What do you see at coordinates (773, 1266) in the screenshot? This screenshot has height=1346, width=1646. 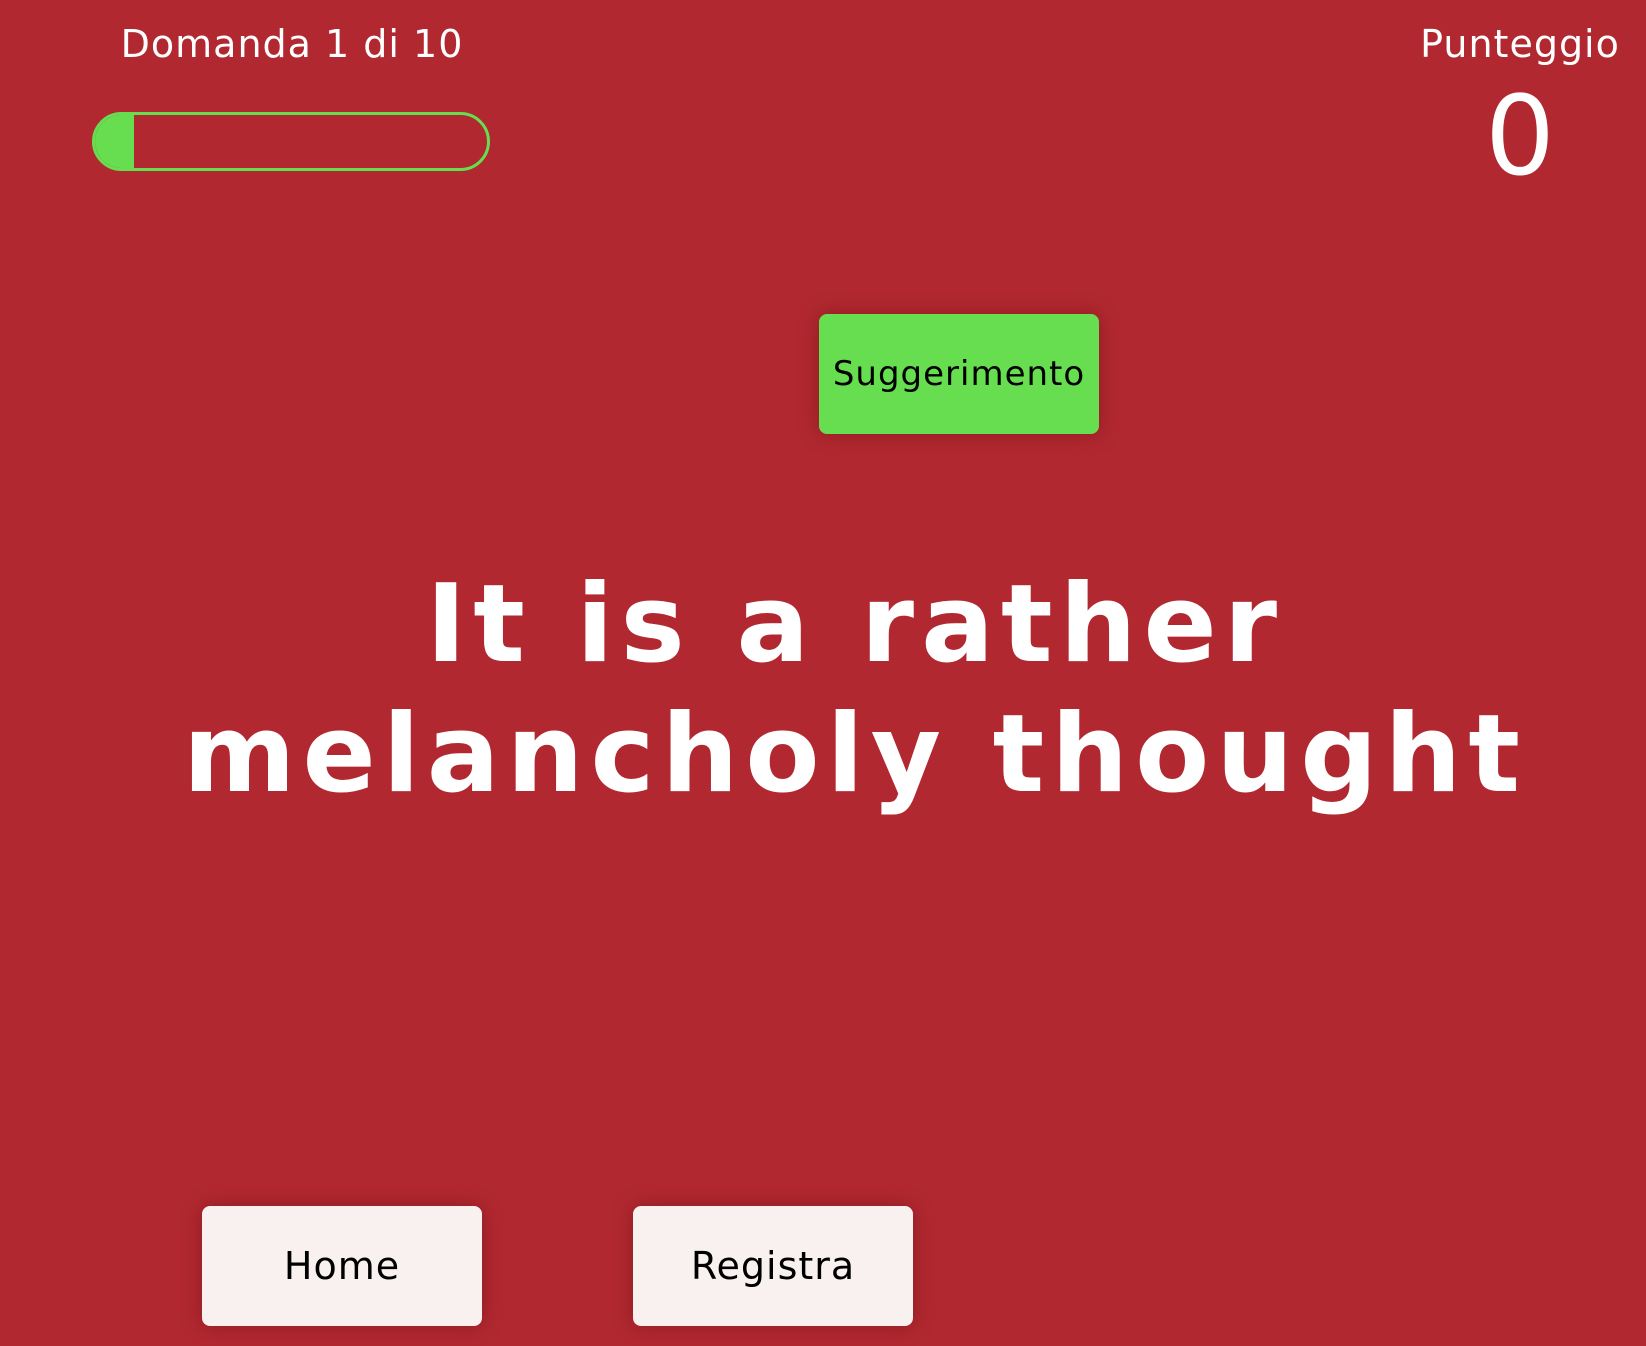 I see `register-button: Registra` at bounding box center [773, 1266].